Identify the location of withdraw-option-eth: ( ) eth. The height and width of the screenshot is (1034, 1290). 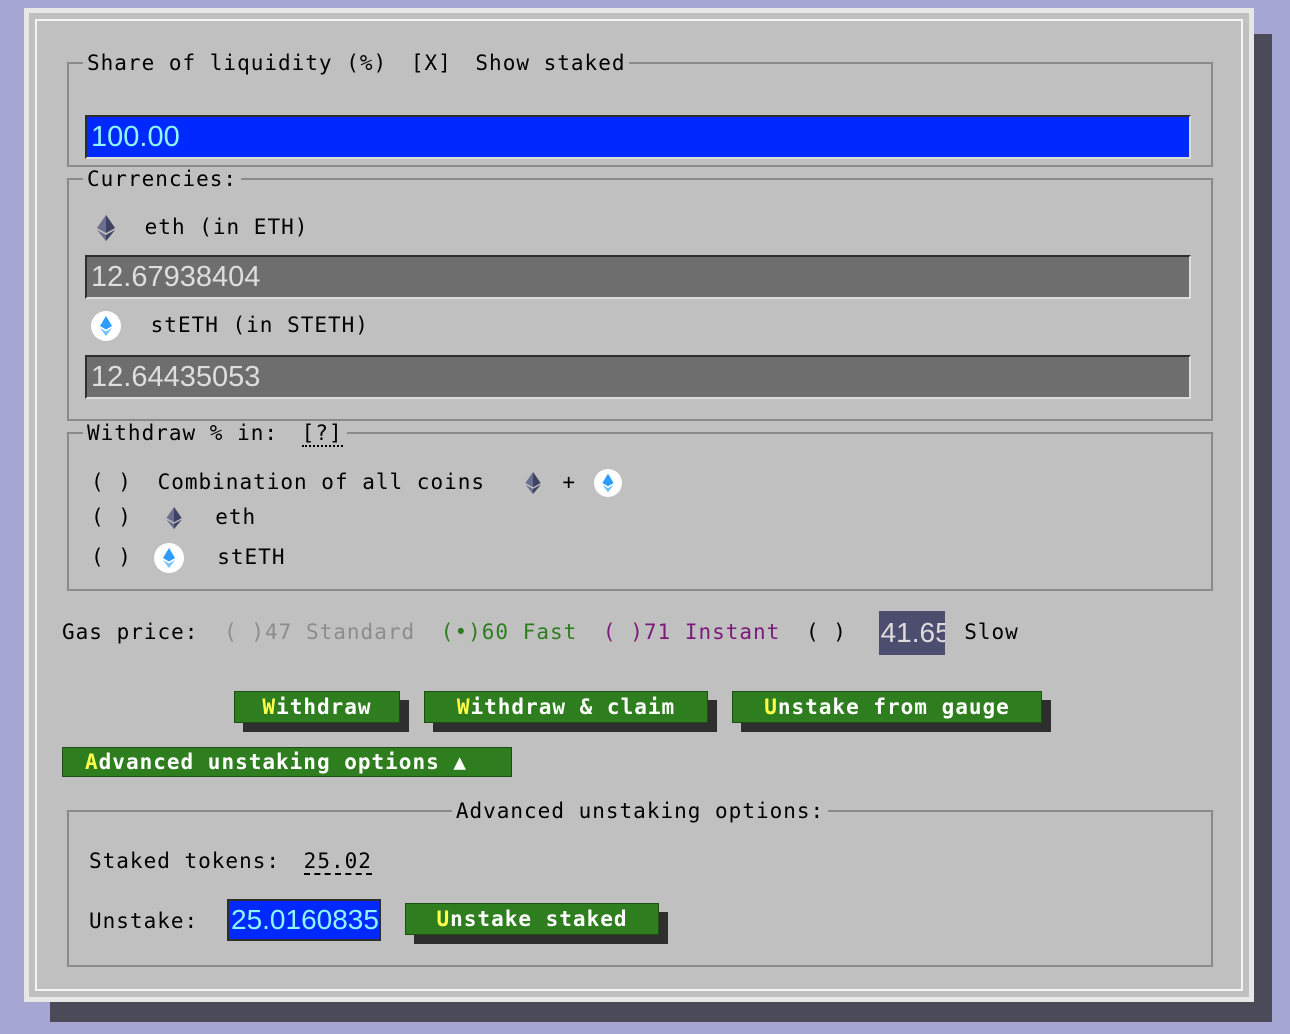
(173, 517).